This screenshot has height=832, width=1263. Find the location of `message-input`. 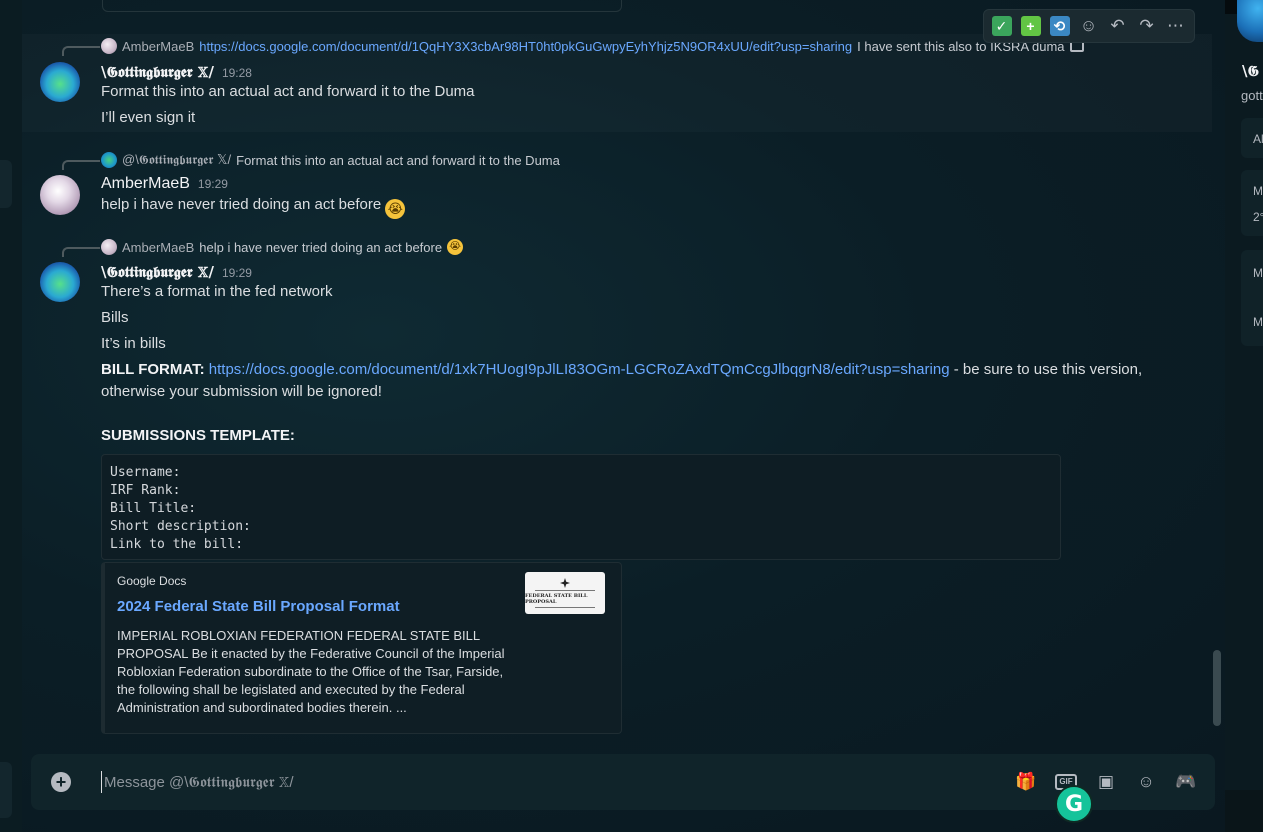

message-input is located at coordinates (541, 782).